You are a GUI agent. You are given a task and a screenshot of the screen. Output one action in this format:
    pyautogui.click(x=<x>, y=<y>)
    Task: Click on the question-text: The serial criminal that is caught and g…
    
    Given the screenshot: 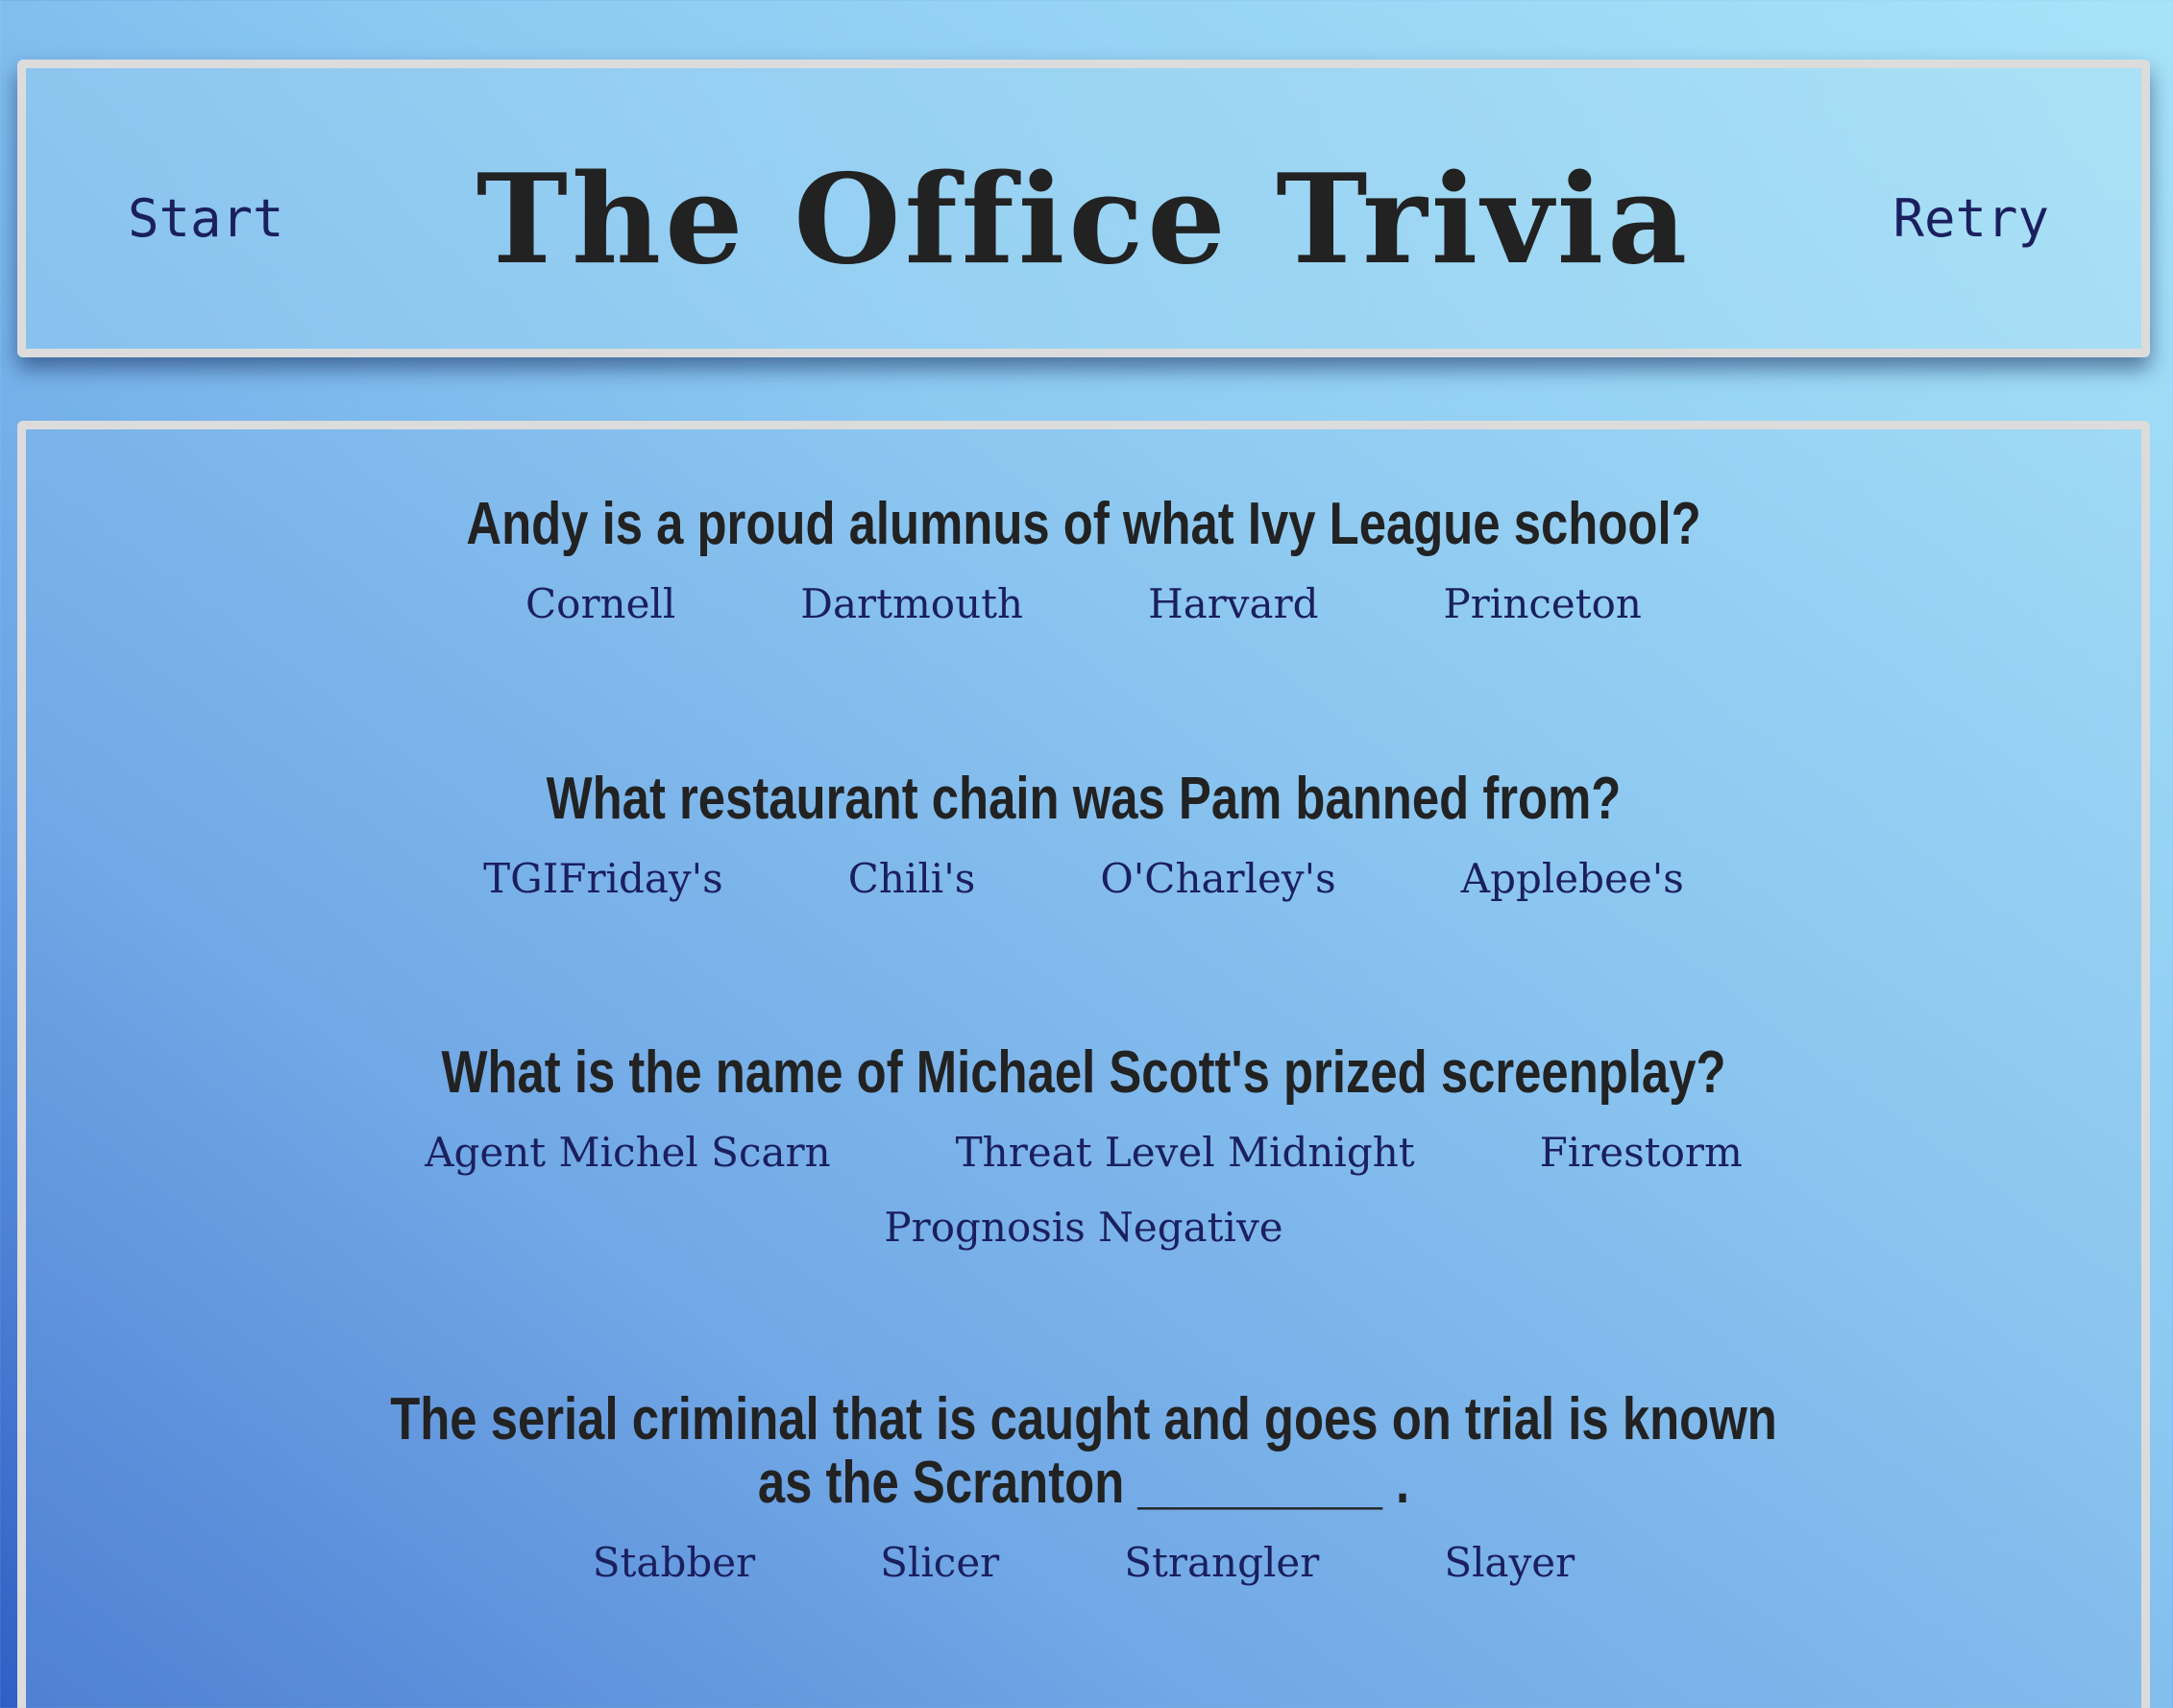 What is the action you would take?
    pyautogui.click(x=1084, y=1451)
    